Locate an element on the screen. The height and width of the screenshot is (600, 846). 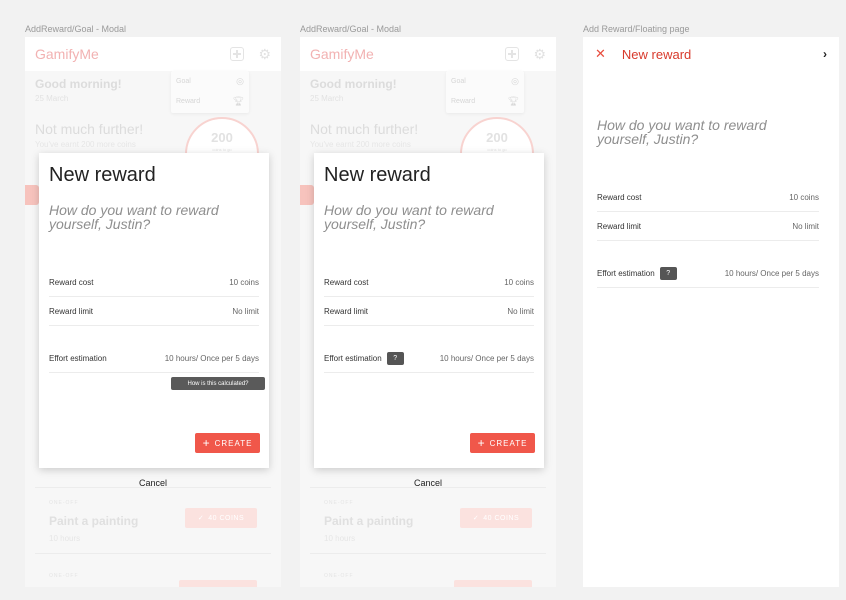
create-button-label: CREATE is located at coordinates (233, 443).